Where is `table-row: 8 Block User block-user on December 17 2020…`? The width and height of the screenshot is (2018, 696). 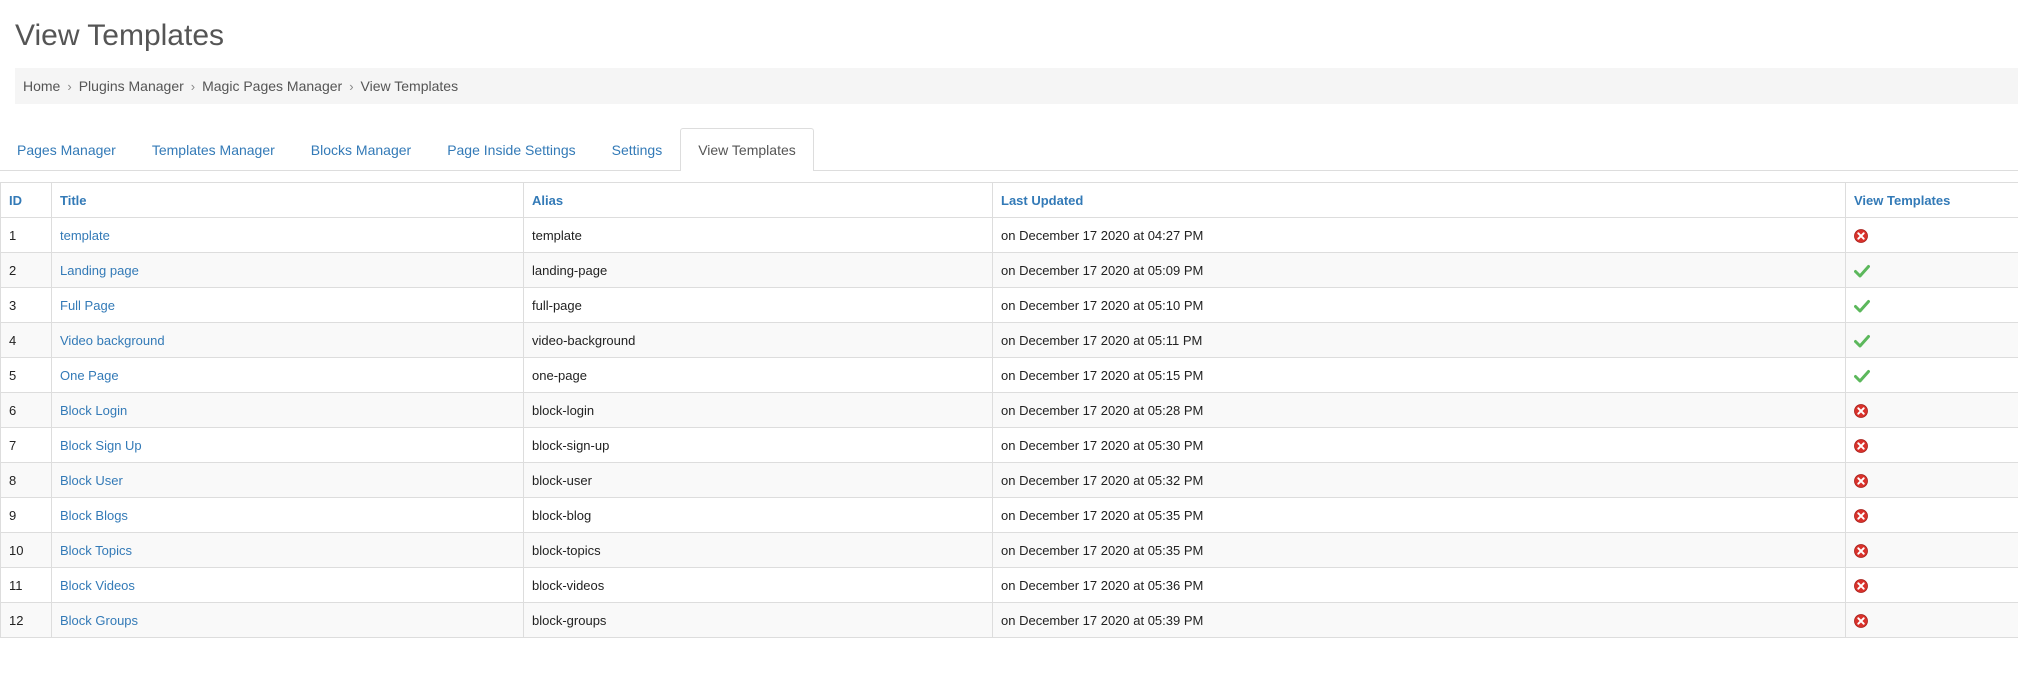
table-row: 8 Block User block-user on December 17 2020… is located at coordinates (1009, 480).